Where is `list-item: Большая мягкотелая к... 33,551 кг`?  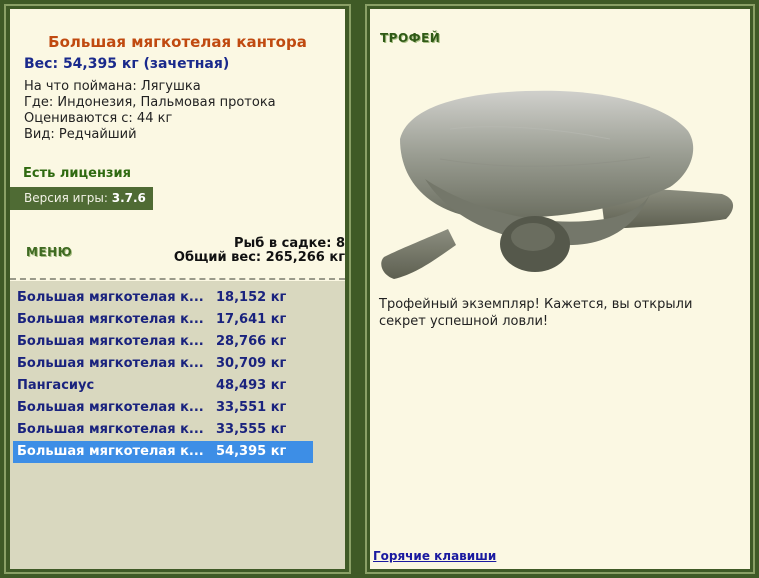
list-item: Большая мягкотелая к... 33,551 кг is located at coordinates (163, 408).